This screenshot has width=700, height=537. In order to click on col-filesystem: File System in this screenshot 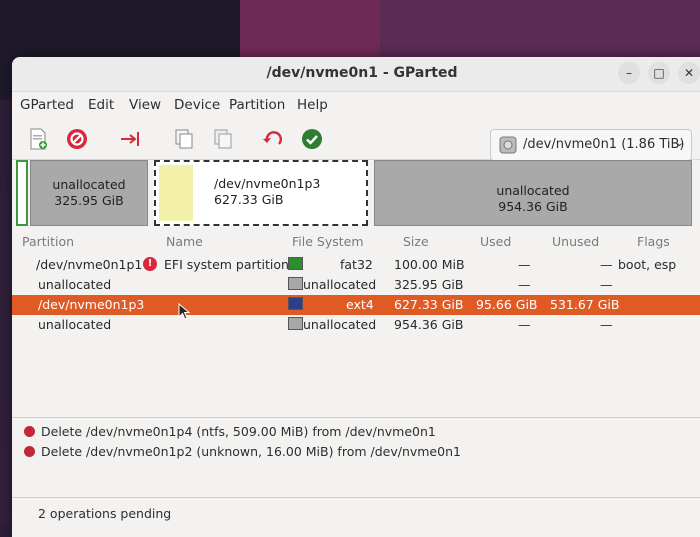, I will do `click(328, 241)`.